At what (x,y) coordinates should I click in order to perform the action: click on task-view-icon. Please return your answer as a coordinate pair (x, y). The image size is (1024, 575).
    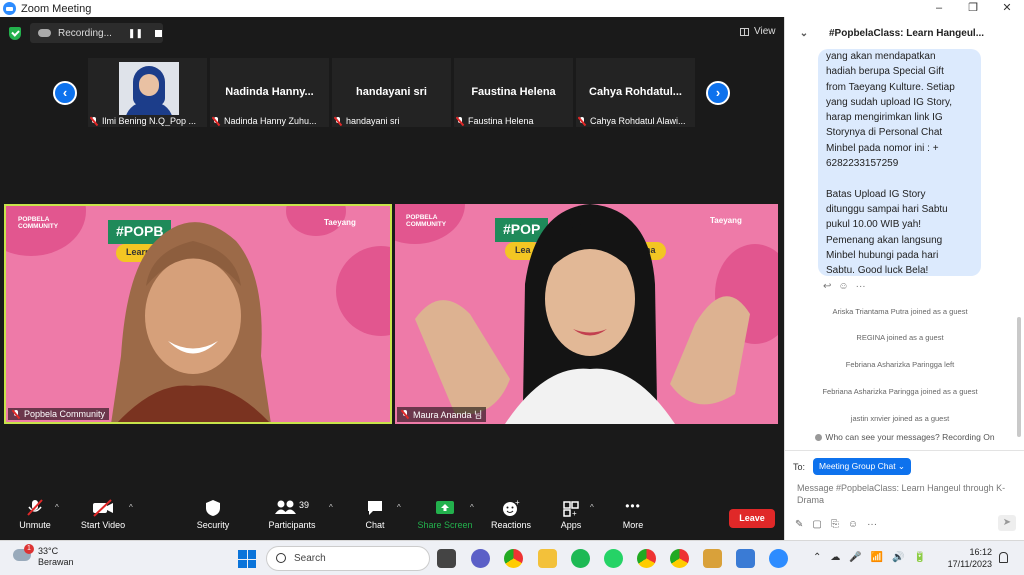
    Looking at the image, I should click on (446, 558).